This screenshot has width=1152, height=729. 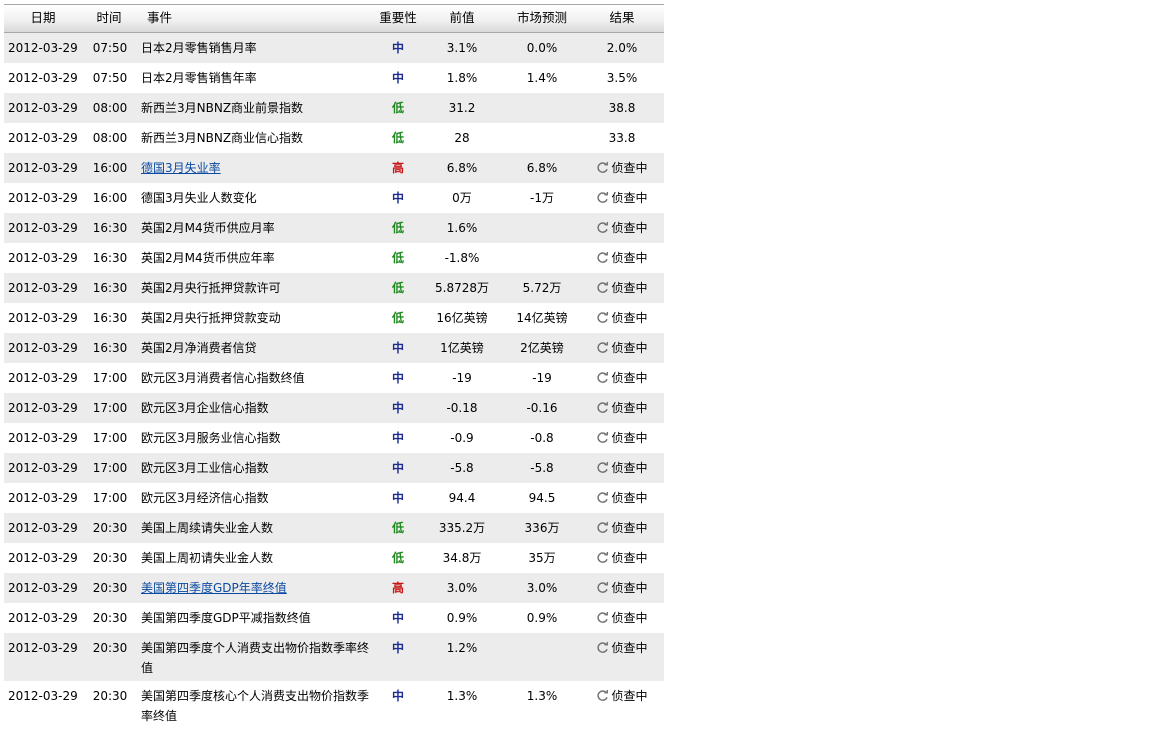 What do you see at coordinates (110, 468) in the screenshot?
I see `row-time: 17:00` at bounding box center [110, 468].